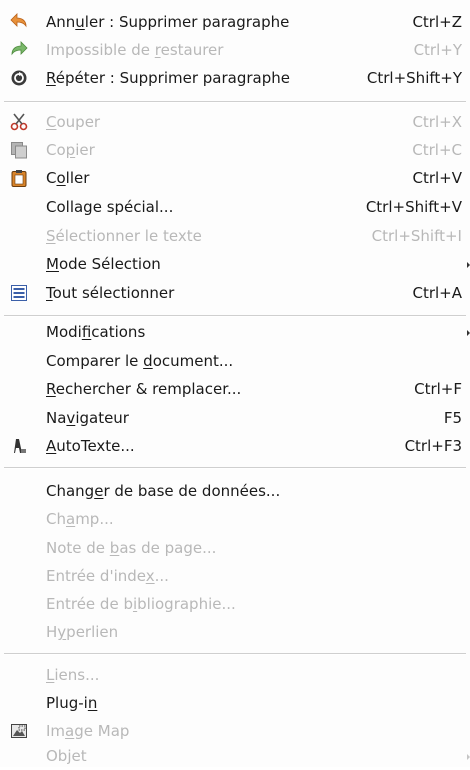 The width and height of the screenshot is (470, 770). I want to click on undo-icon, so click(19, 22).